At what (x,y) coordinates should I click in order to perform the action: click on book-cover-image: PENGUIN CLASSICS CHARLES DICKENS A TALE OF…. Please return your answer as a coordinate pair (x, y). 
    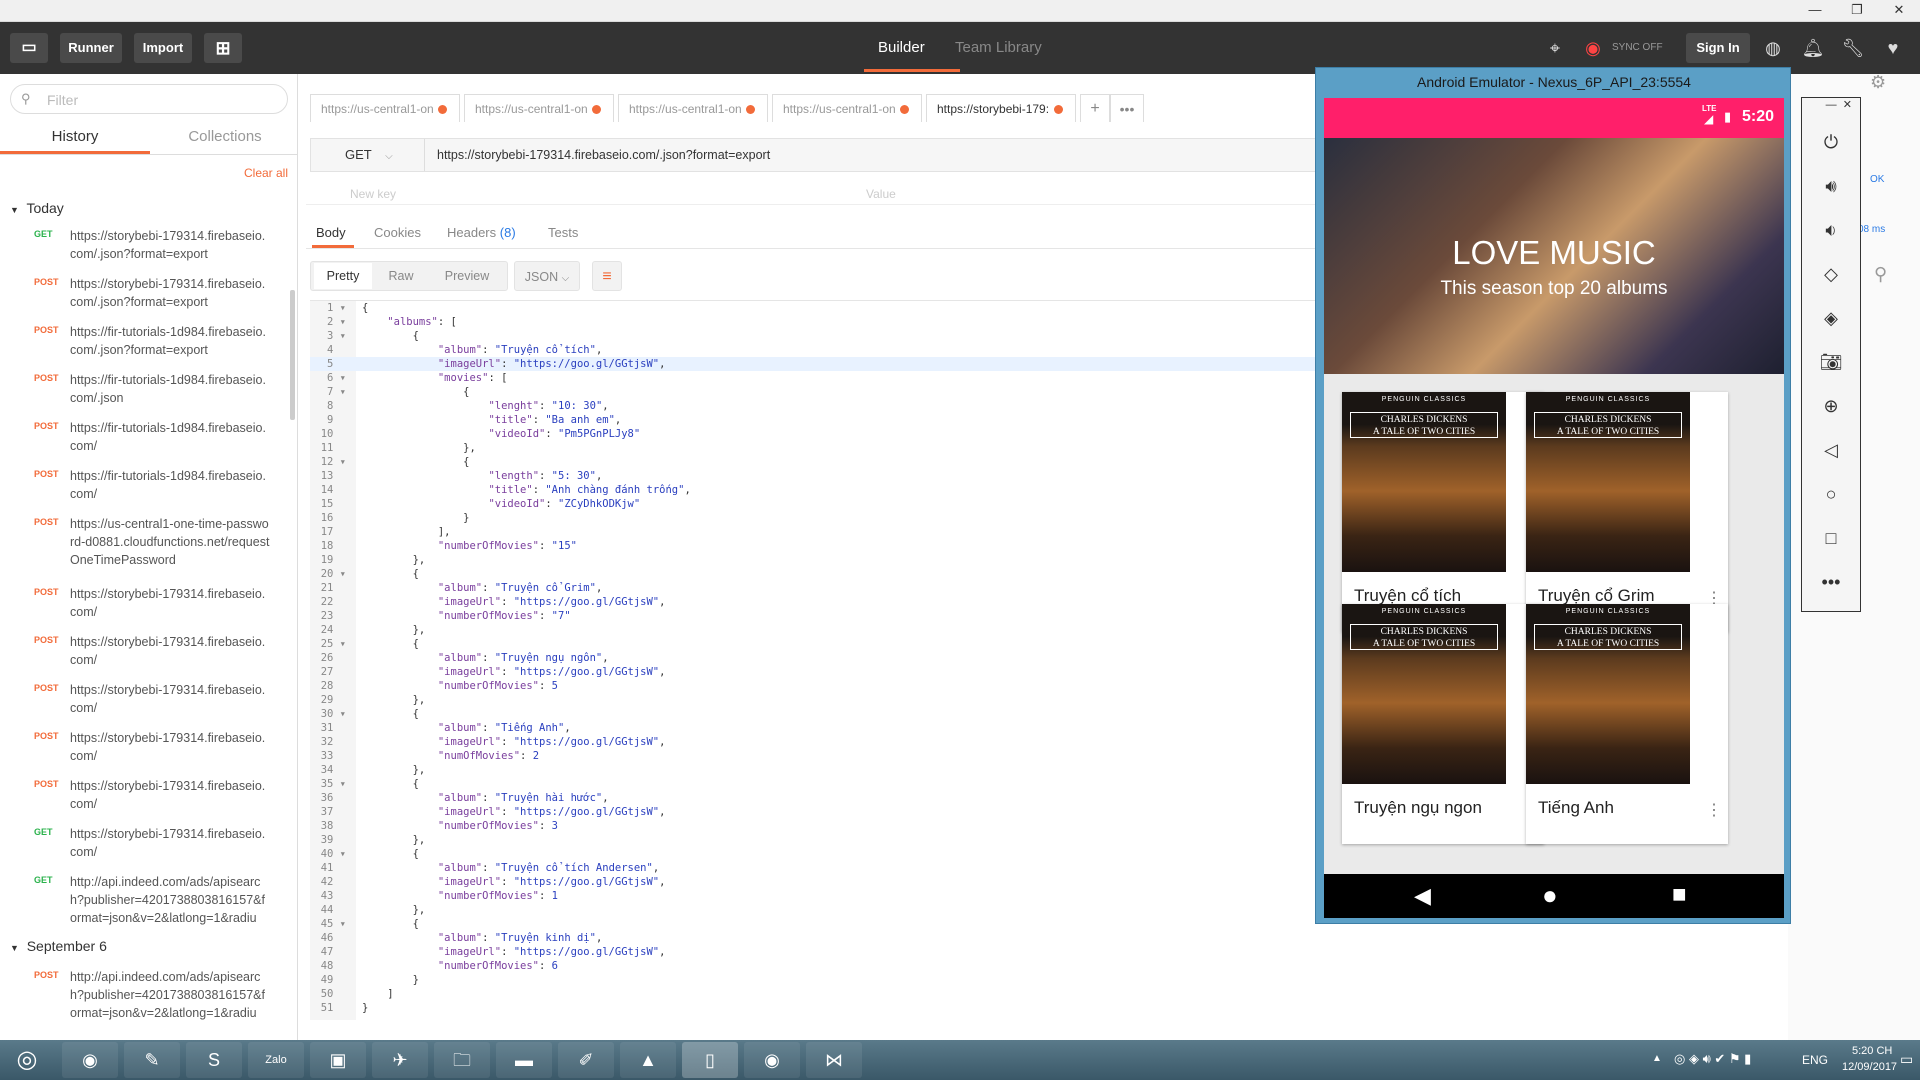
    Looking at the image, I should click on (1608, 694).